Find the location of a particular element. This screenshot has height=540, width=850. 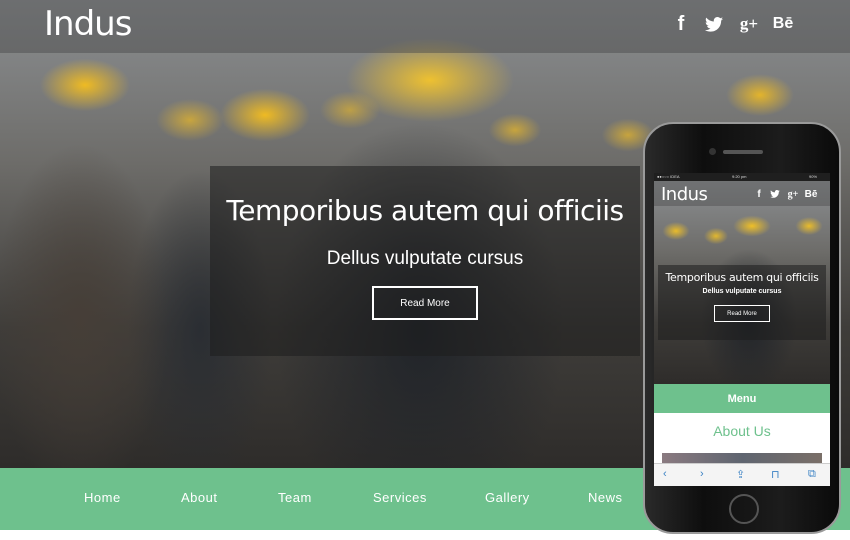

bookmarks-icon: ⊓ is located at coordinates (775, 474).